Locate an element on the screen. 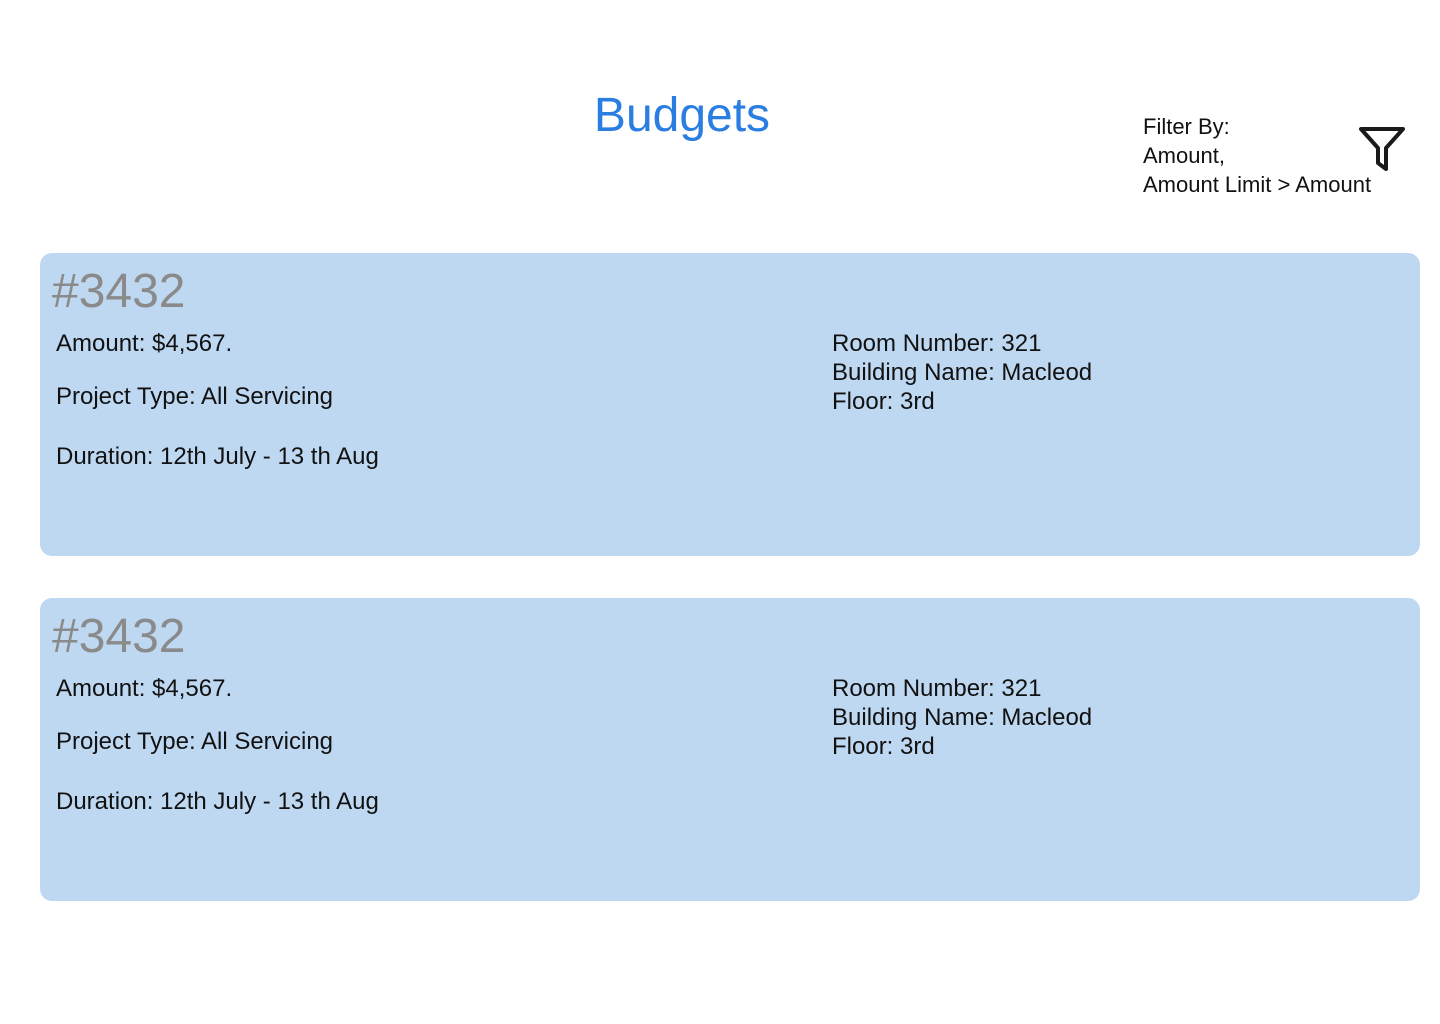 The height and width of the screenshot is (1024, 1440). filter-funnel-icon is located at coordinates (1382, 149).